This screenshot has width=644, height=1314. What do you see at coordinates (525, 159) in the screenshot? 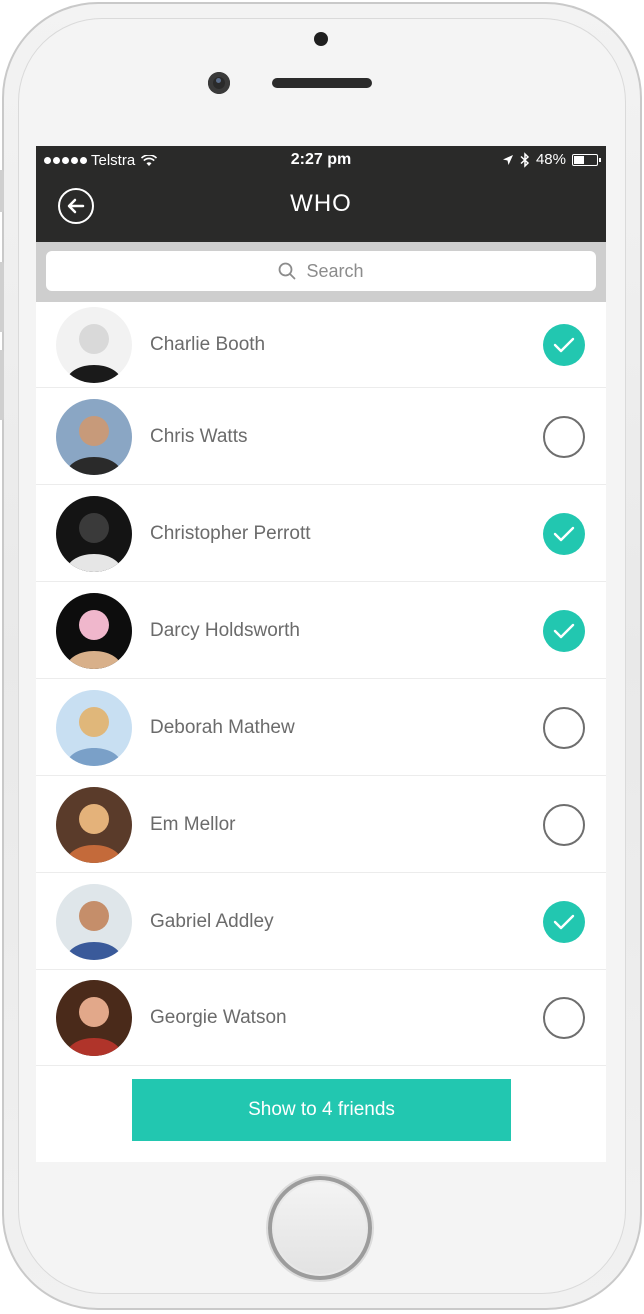
I see `bluetooth-icon` at bounding box center [525, 159].